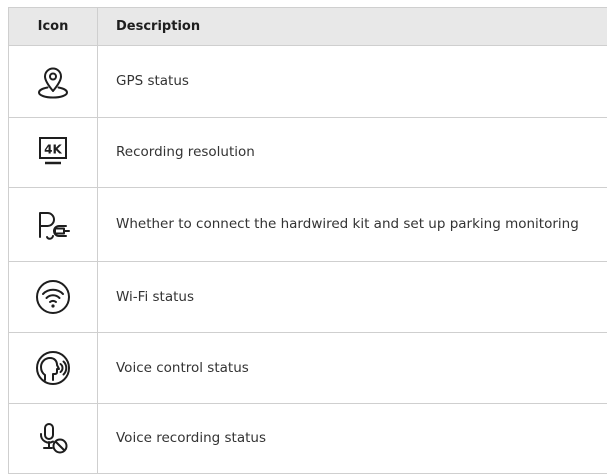  What do you see at coordinates (352, 368) in the screenshot?
I see `row-description: Voice control status` at bounding box center [352, 368].